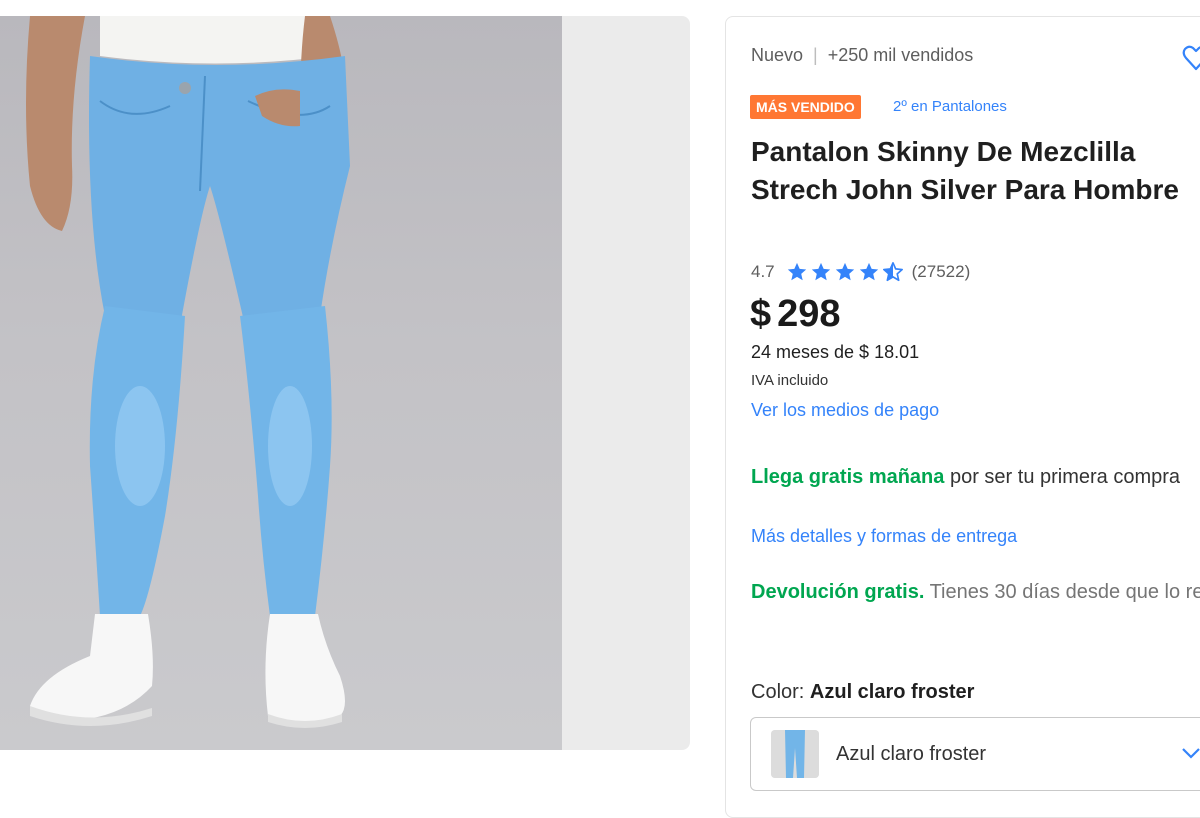  I want to click on color-value: Azul claro froster, so click(892, 692).